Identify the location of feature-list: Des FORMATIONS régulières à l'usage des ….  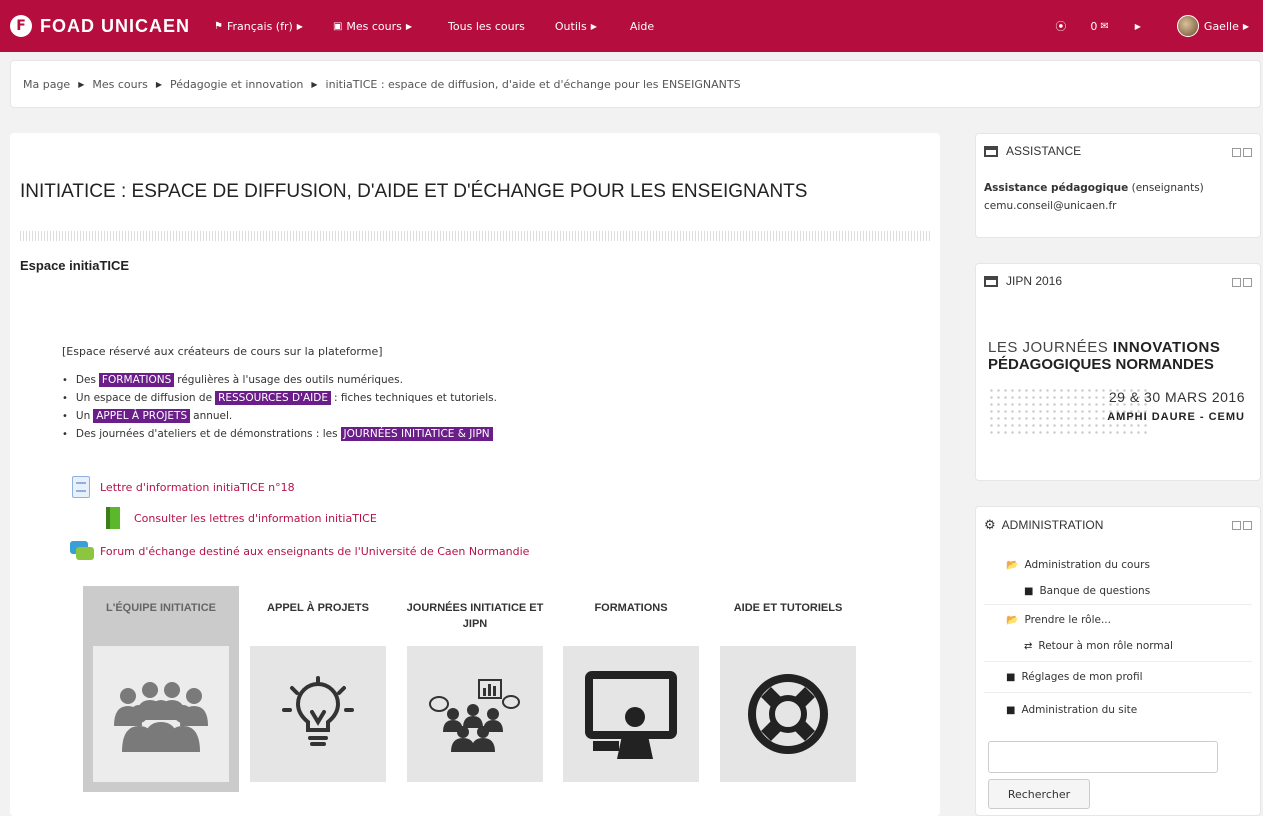
(279, 407).